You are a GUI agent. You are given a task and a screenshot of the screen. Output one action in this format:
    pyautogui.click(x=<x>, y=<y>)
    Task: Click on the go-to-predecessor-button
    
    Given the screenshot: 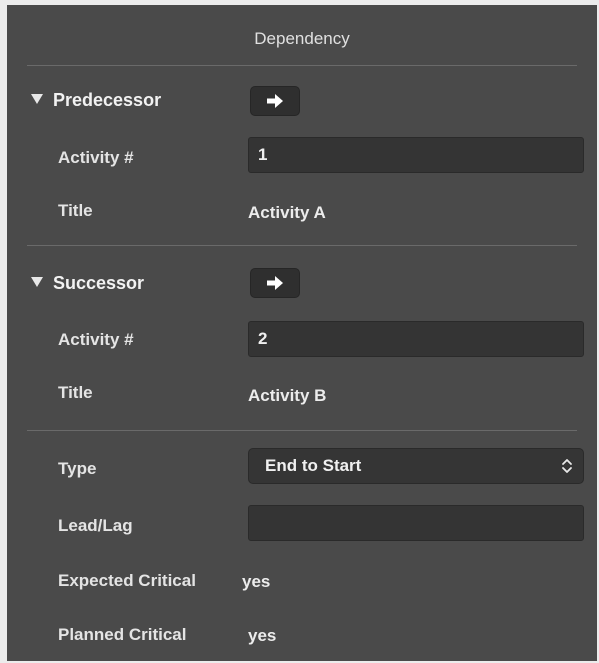 What is the action you would take?
    pyautogui.click(x=275, y=101)
    